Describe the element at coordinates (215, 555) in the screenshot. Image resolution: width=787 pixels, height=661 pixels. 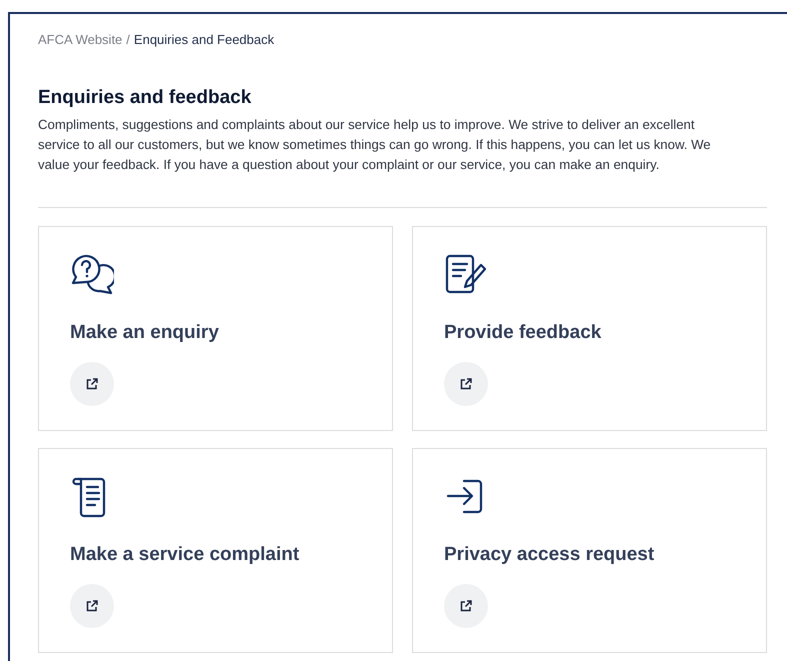
I see `card-title: Make a service complaint` at that location.